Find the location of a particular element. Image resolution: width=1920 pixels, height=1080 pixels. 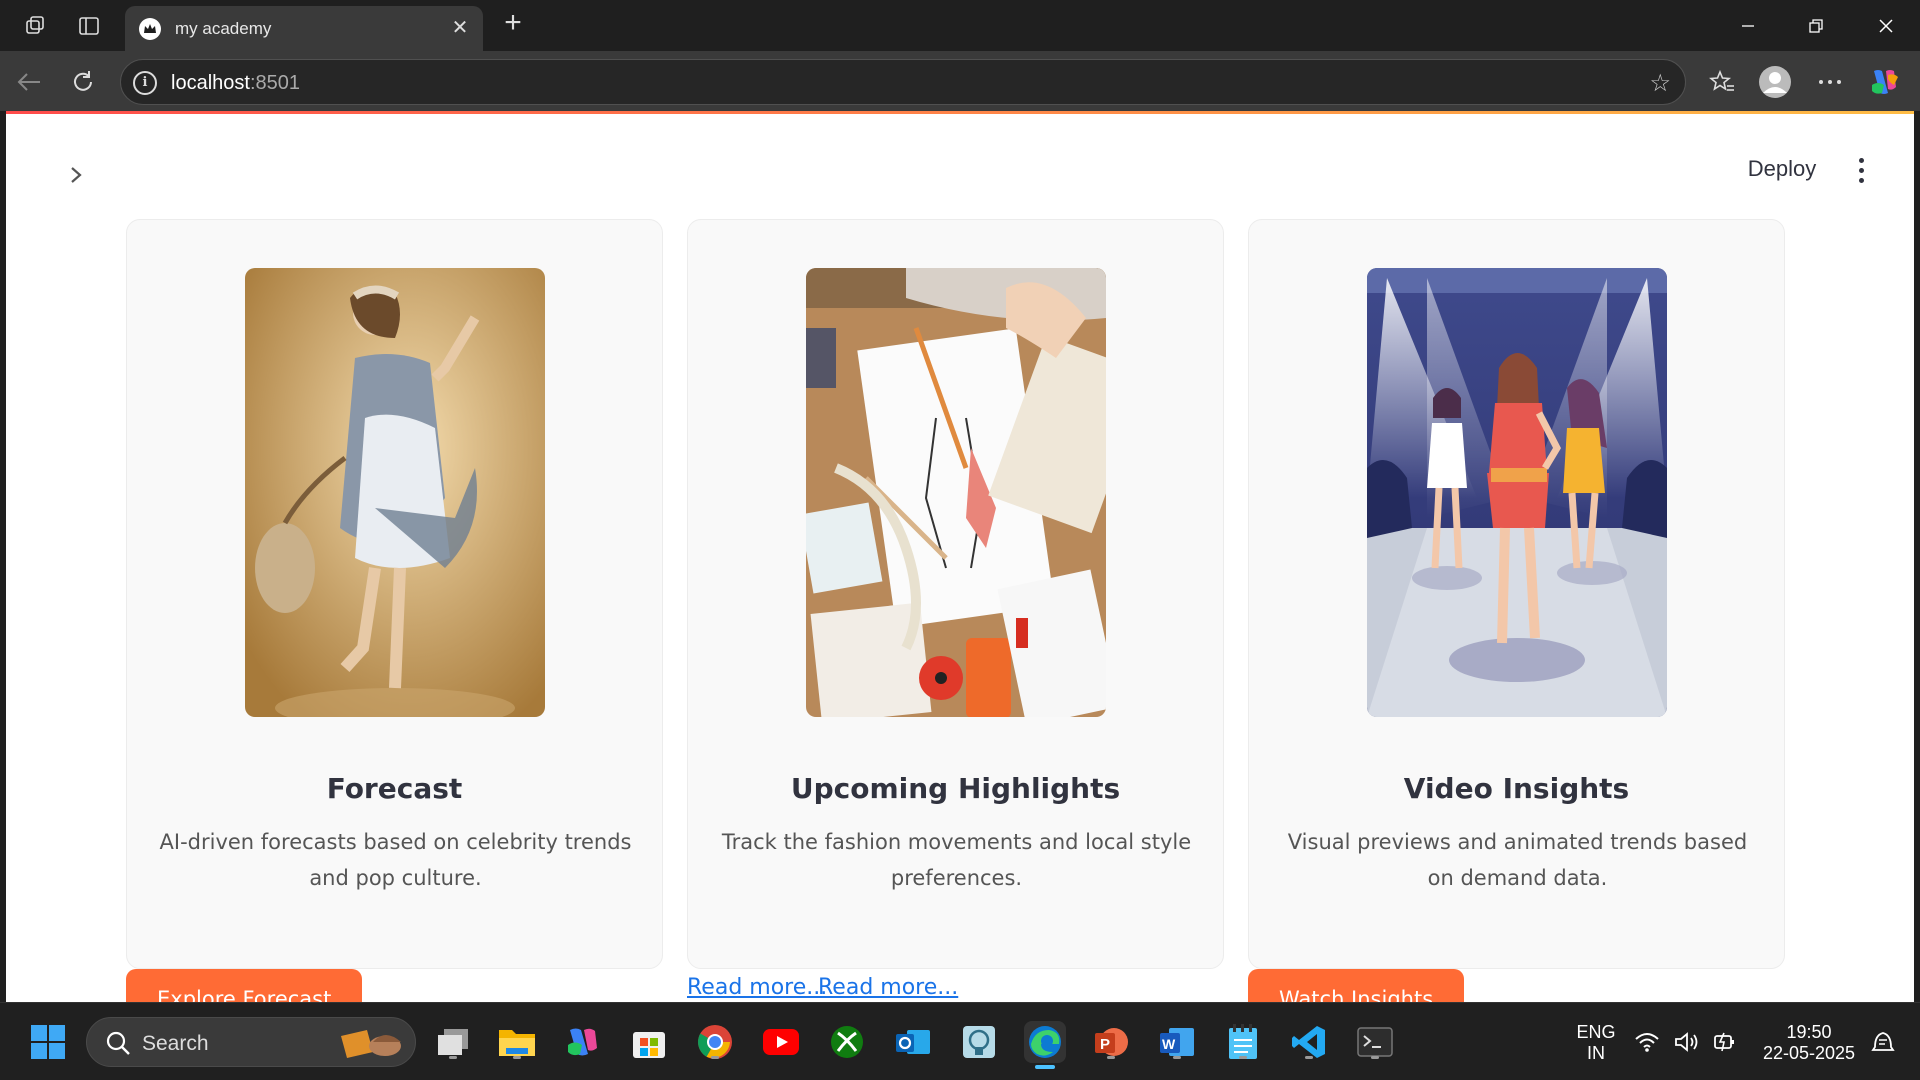

deploy-button: Deploy is located at coordinates (1782, 169).